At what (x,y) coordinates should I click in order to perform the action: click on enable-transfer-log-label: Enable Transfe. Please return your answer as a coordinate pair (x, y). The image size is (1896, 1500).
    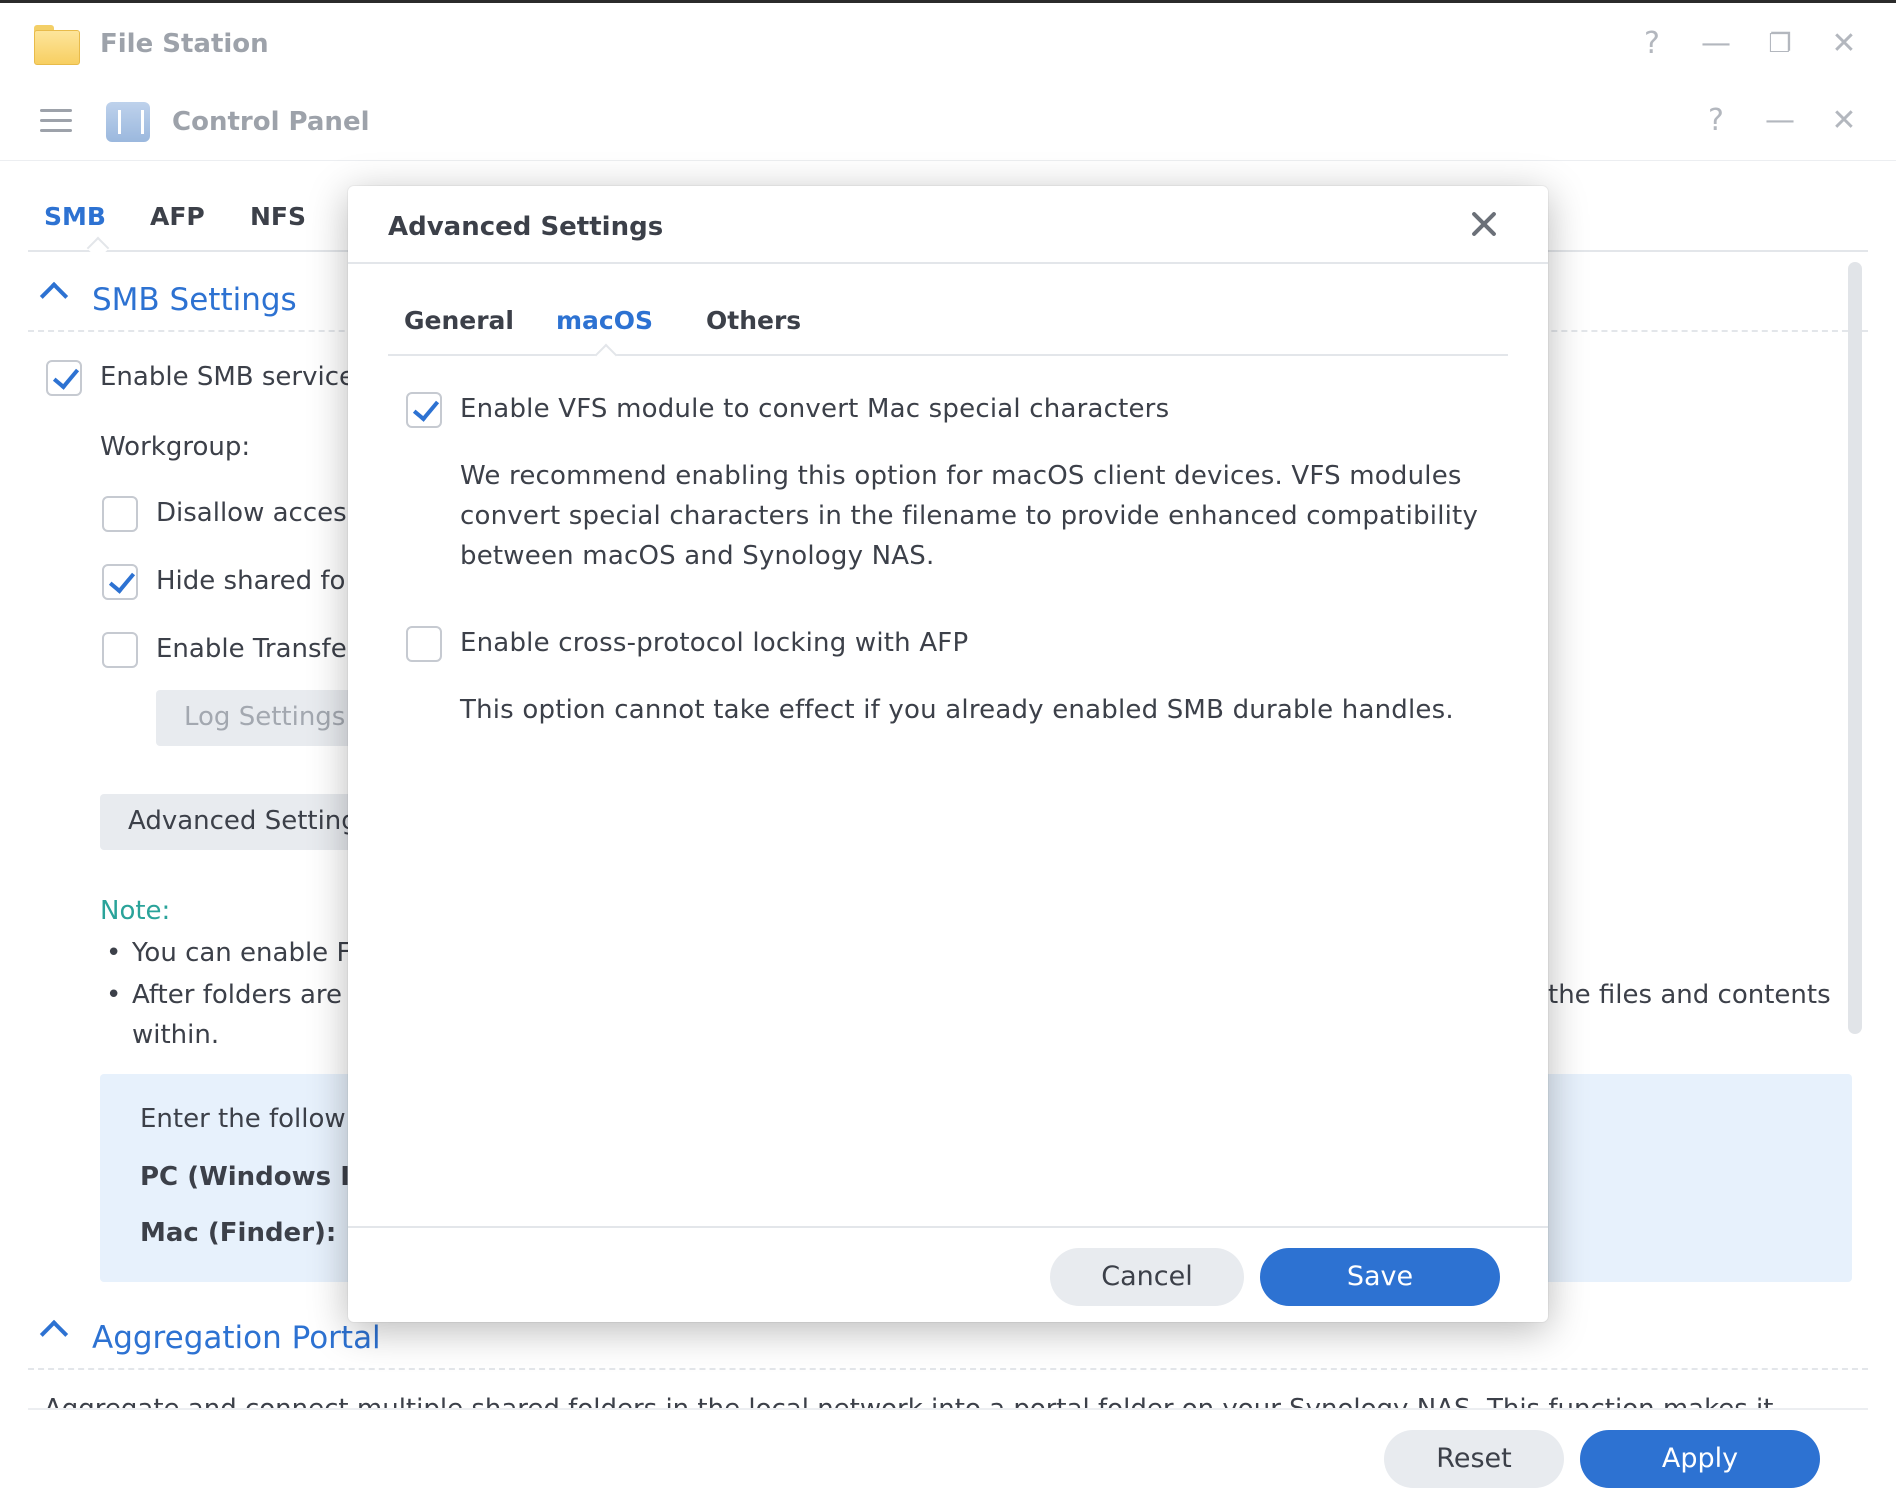
    Looking at the image, I should click on (251, 649).